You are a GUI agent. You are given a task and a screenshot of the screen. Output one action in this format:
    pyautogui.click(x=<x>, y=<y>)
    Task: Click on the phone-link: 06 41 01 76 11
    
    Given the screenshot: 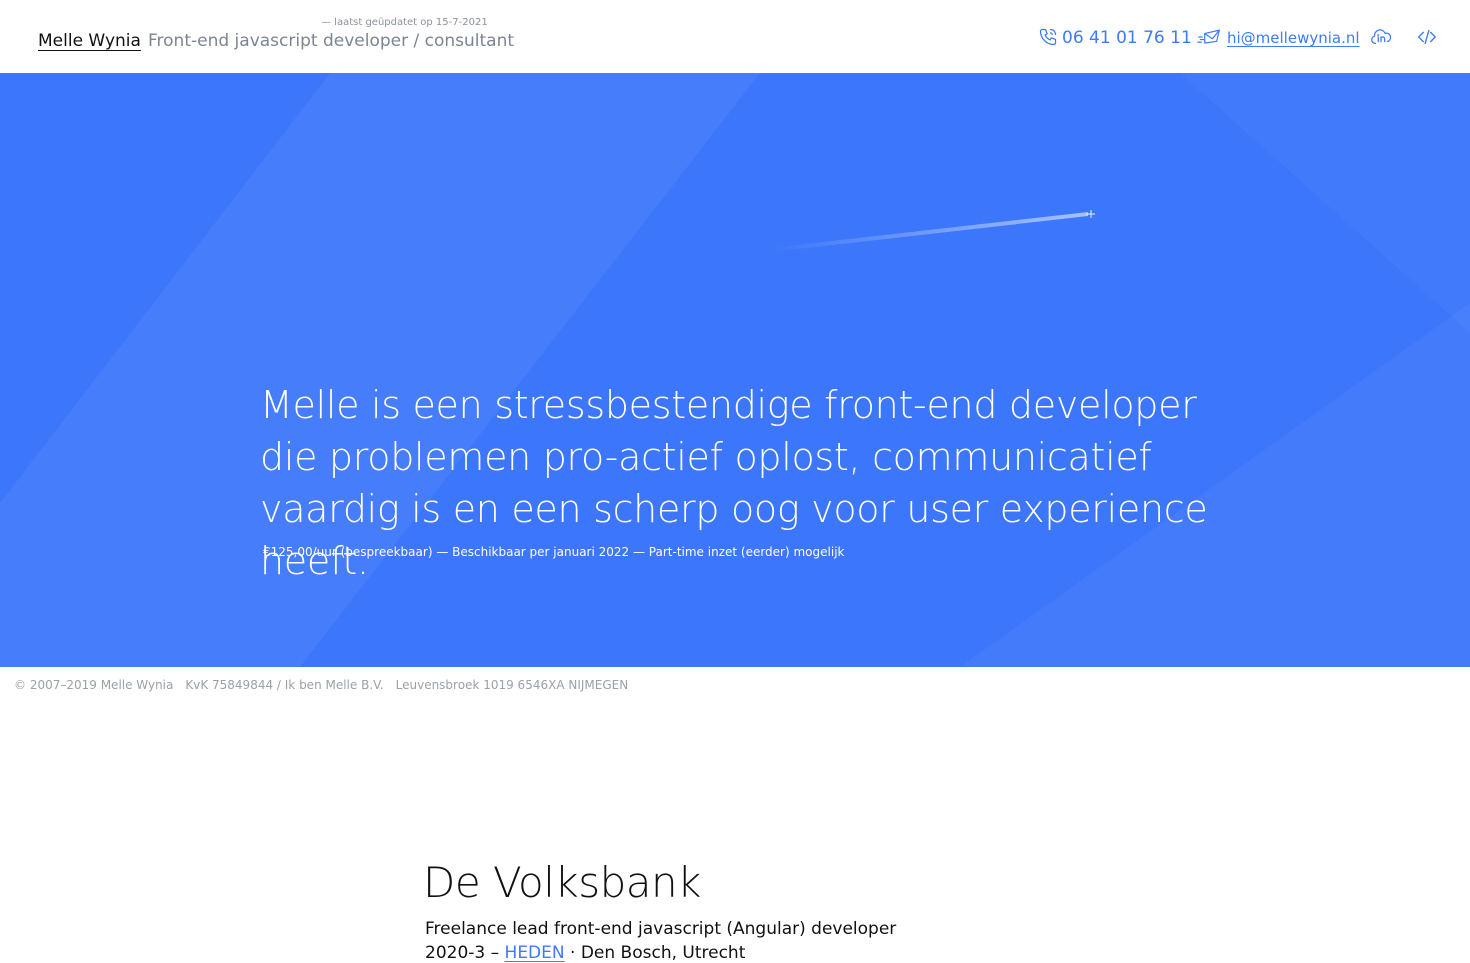 What is the action you would take?
    pyautogui.click(x=1115, y=36)
    